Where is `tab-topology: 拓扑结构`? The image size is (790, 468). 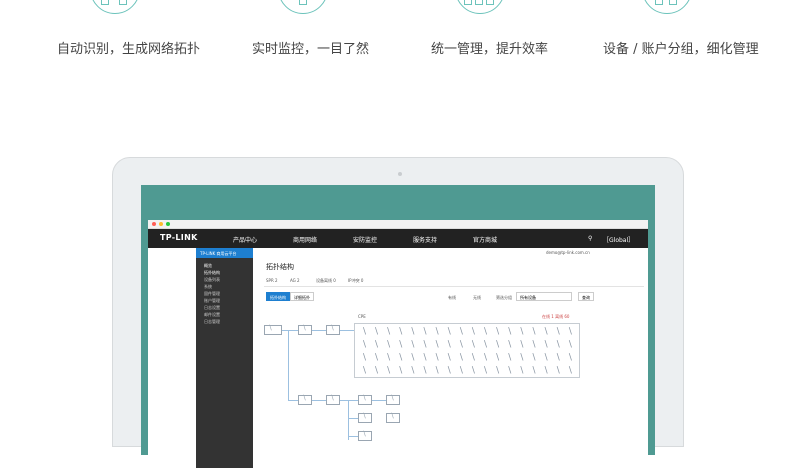
tab-topology: 拓扑结构 is located at coordinates (278, 296).